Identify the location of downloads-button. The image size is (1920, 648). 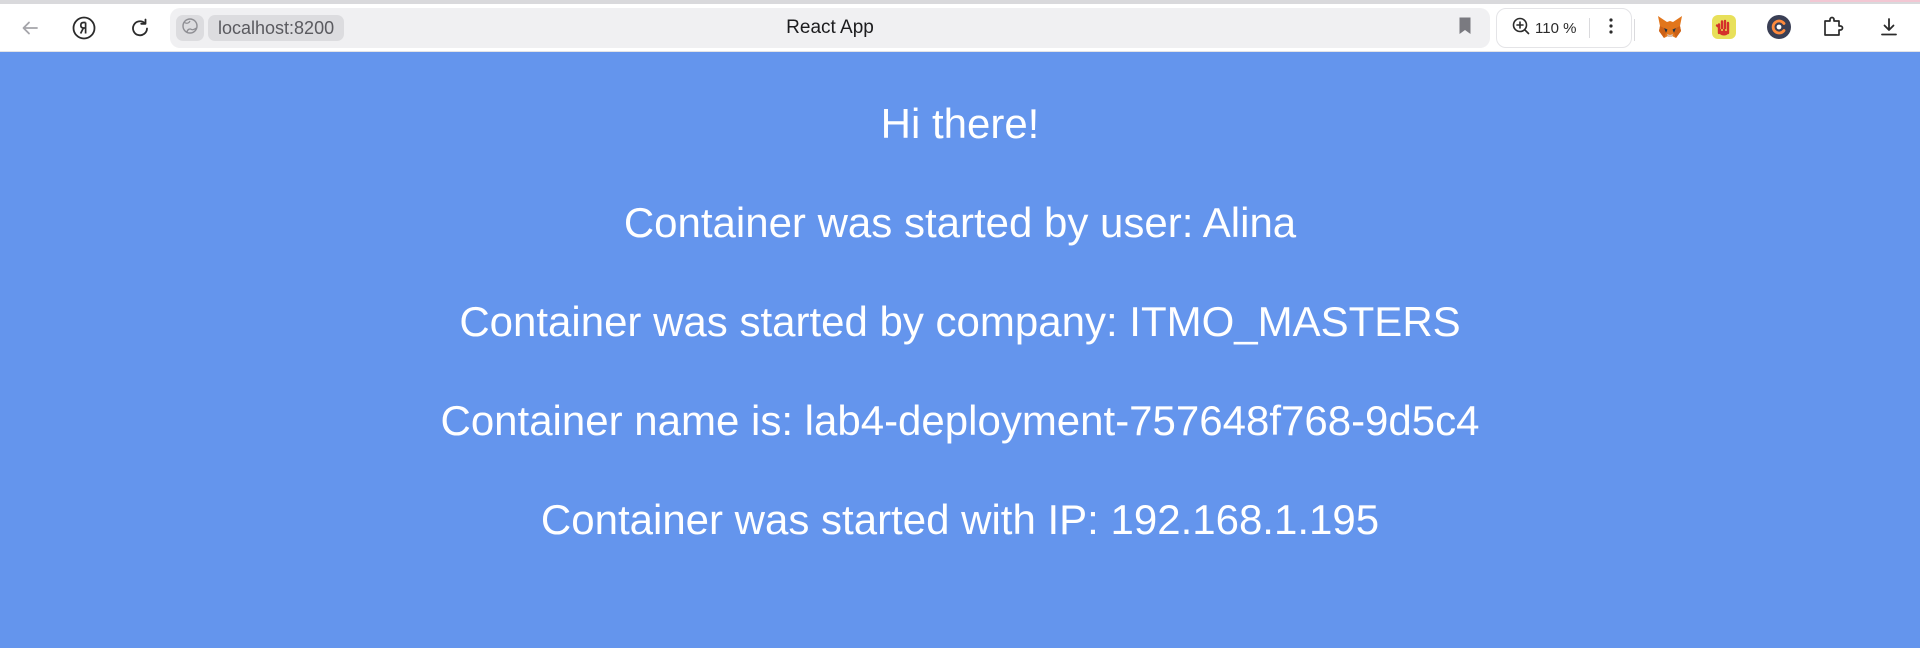
(1889, 29).